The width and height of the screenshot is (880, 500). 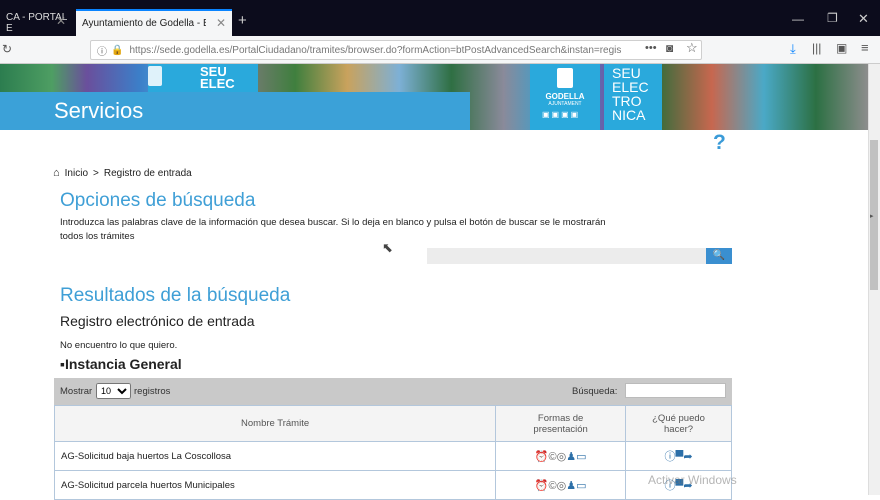 What do you see at coordinates (393, 391) in the screenshot?
I see `table-controls: Mostrar 10 registros Búsqueda:` at bounding box center [393, 391].